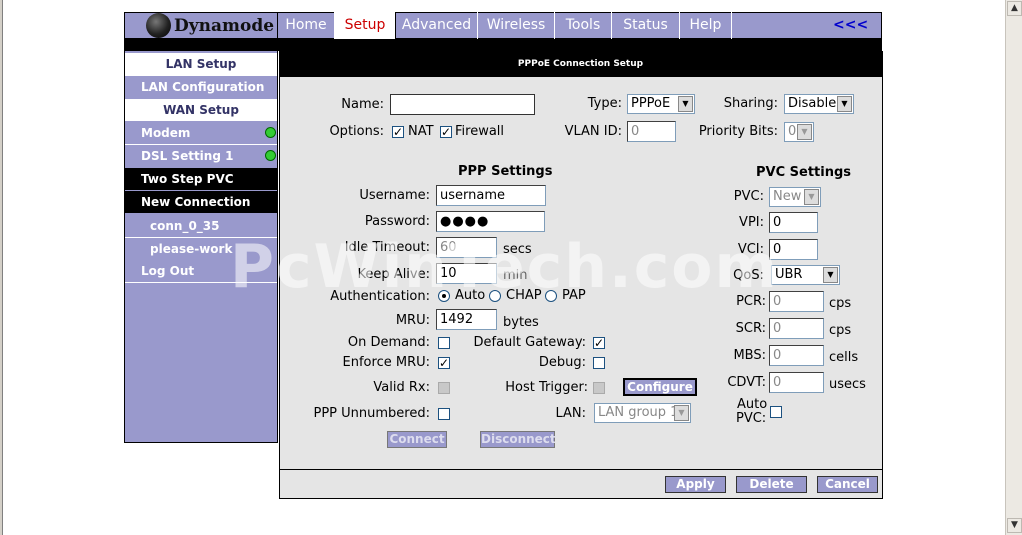 This screenshot has height=535, width=1022. What do you see at coordinates (748, 196) in the screenshot?
I see `pvc-label: PVC:` at bounding box center [748, 196].